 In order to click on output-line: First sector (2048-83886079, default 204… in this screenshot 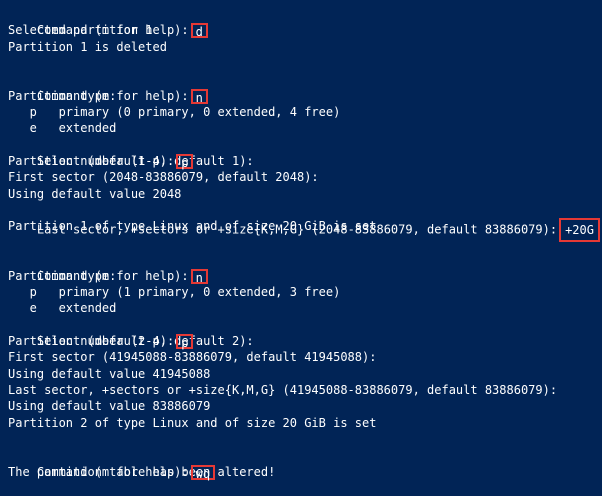, I will do `click(163, 177)`.